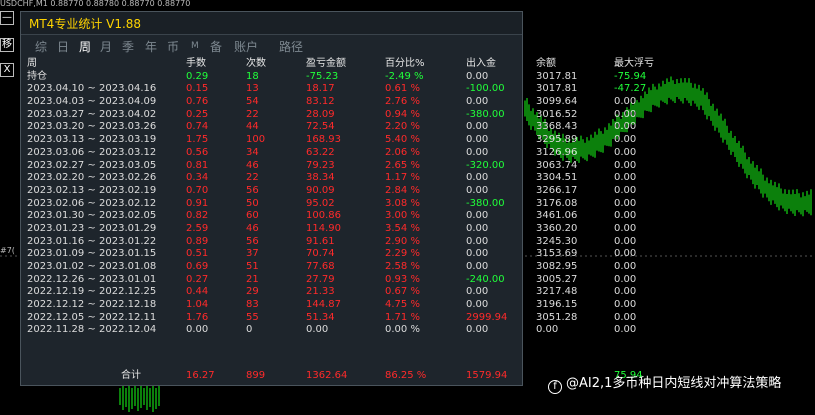 The height and width of the screenshot is (415, 815). What do you see at coordinates (557, 114) in the screenshot?
I see `cell-col-6: 3016.52` at bounding box center [557, 114].